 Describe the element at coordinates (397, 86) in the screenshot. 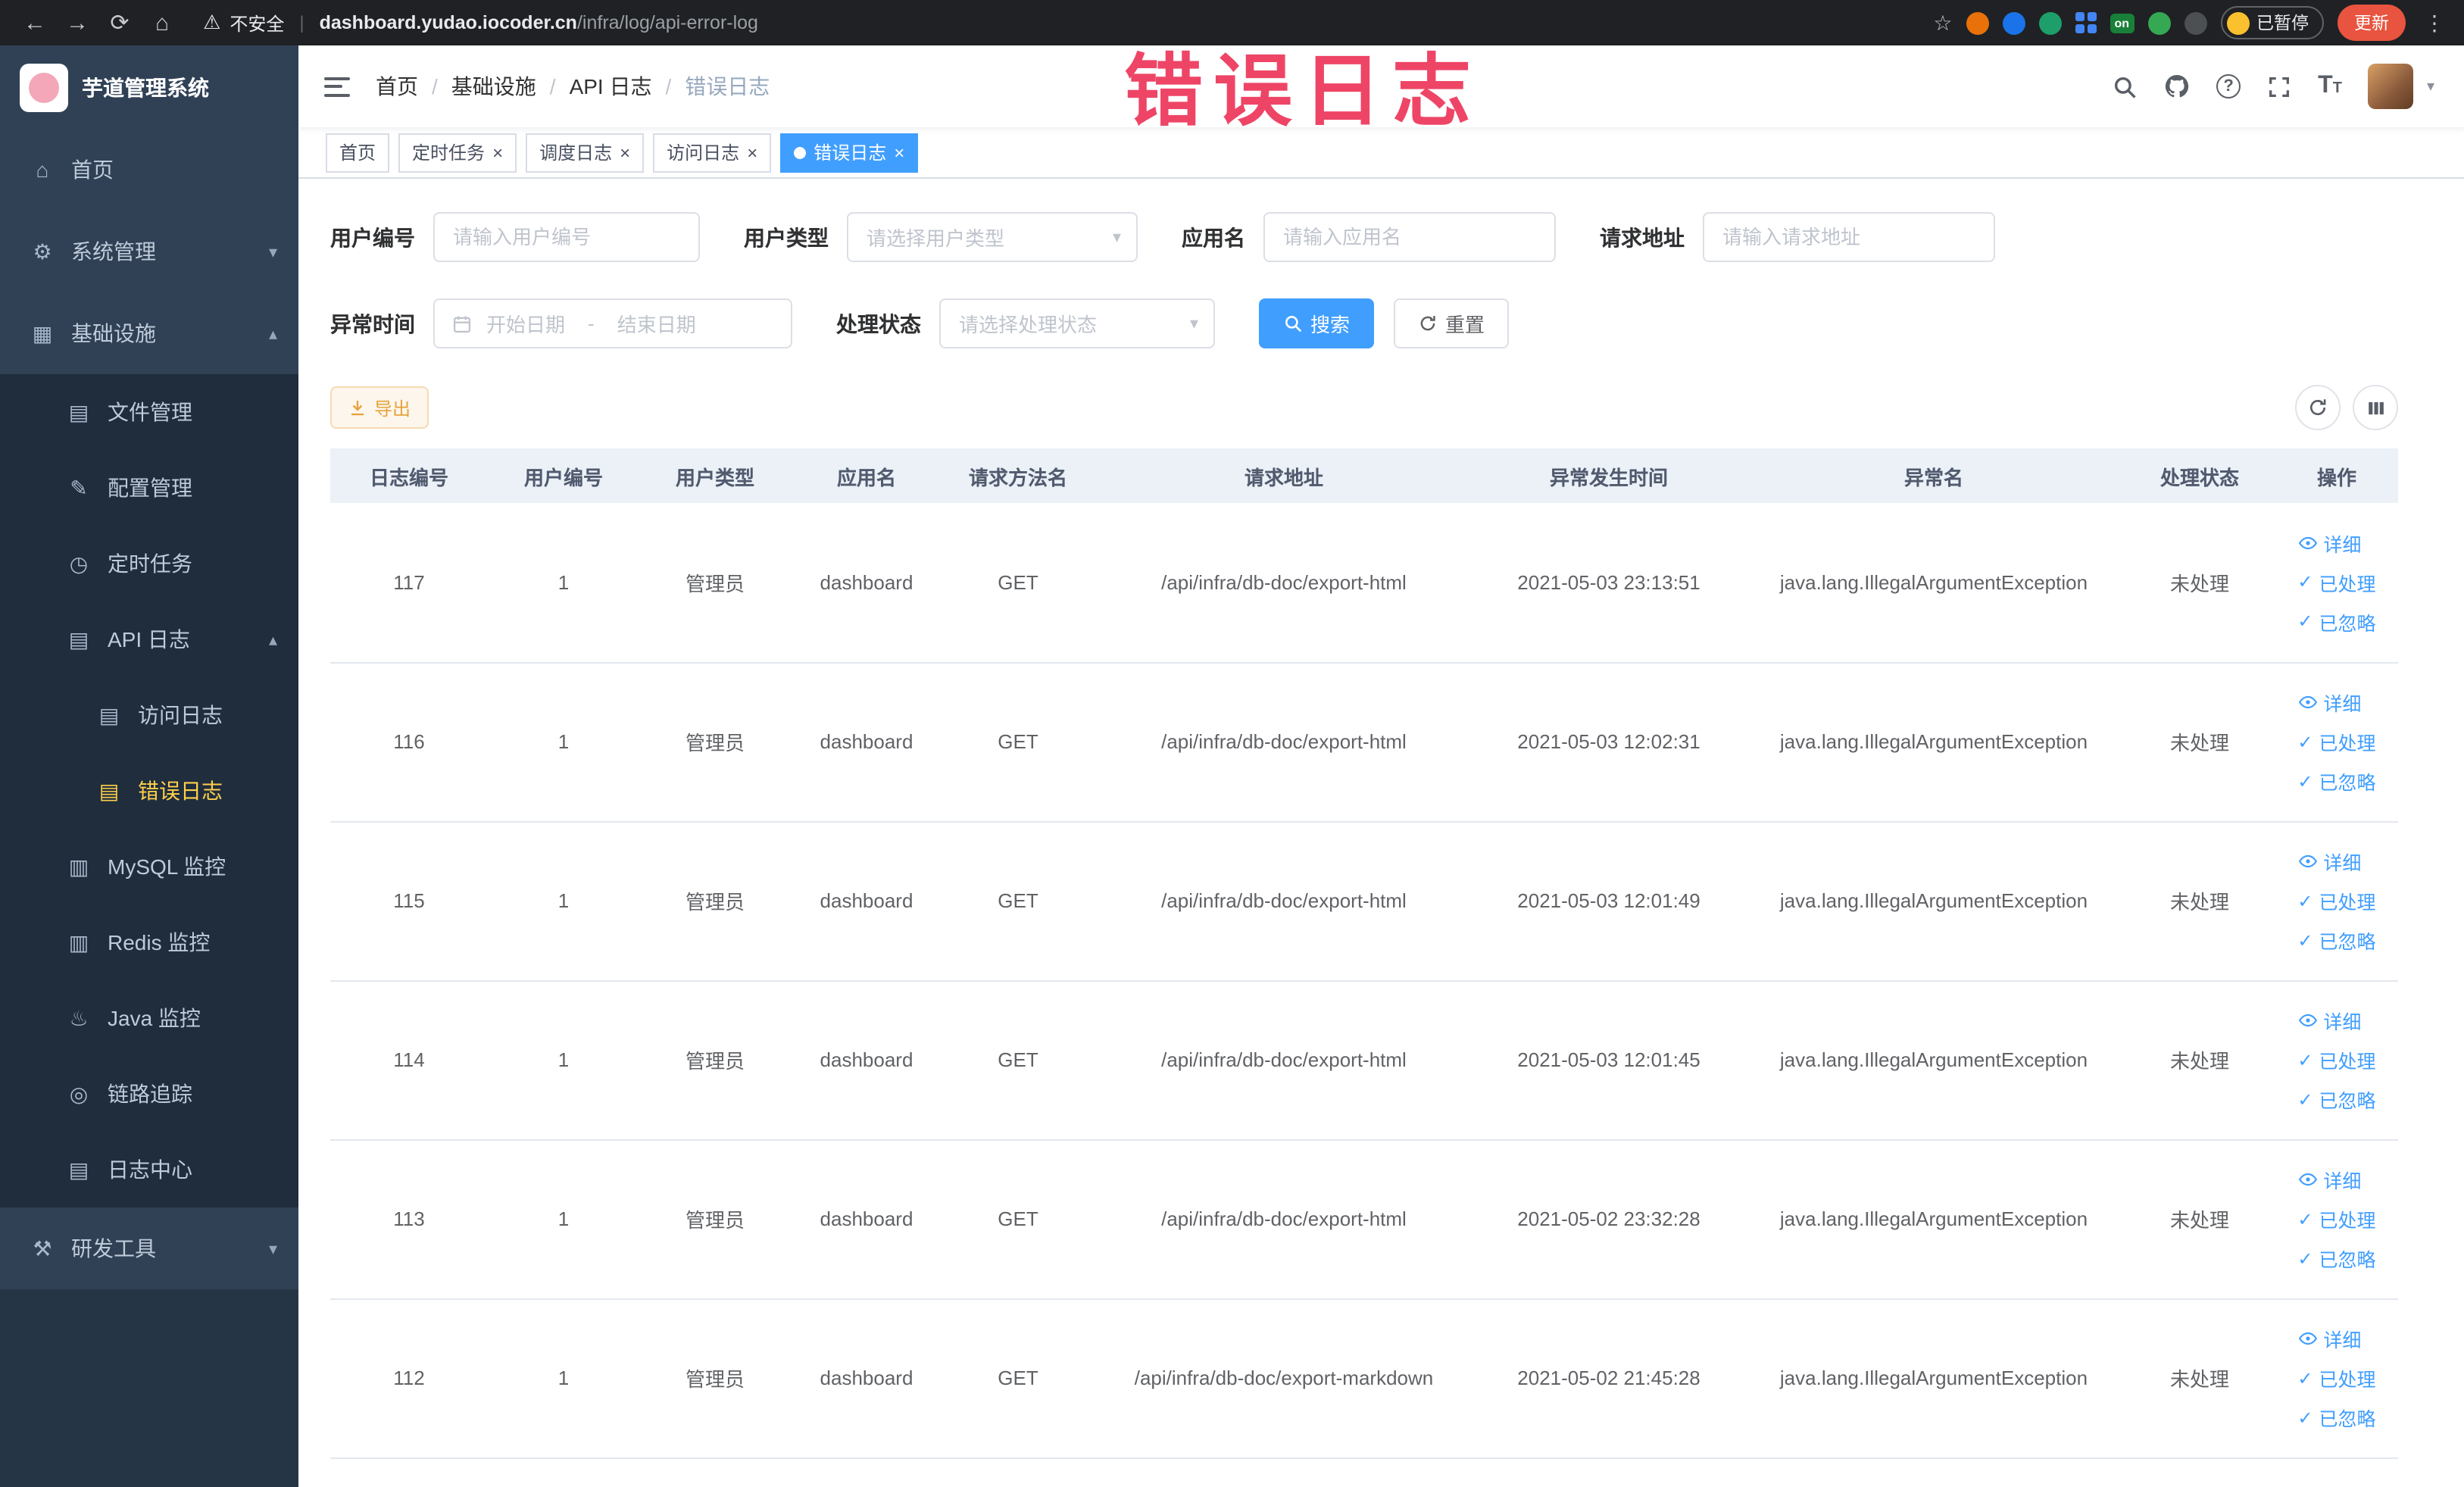

I see `breadcrumb-home: 首页` at that location.